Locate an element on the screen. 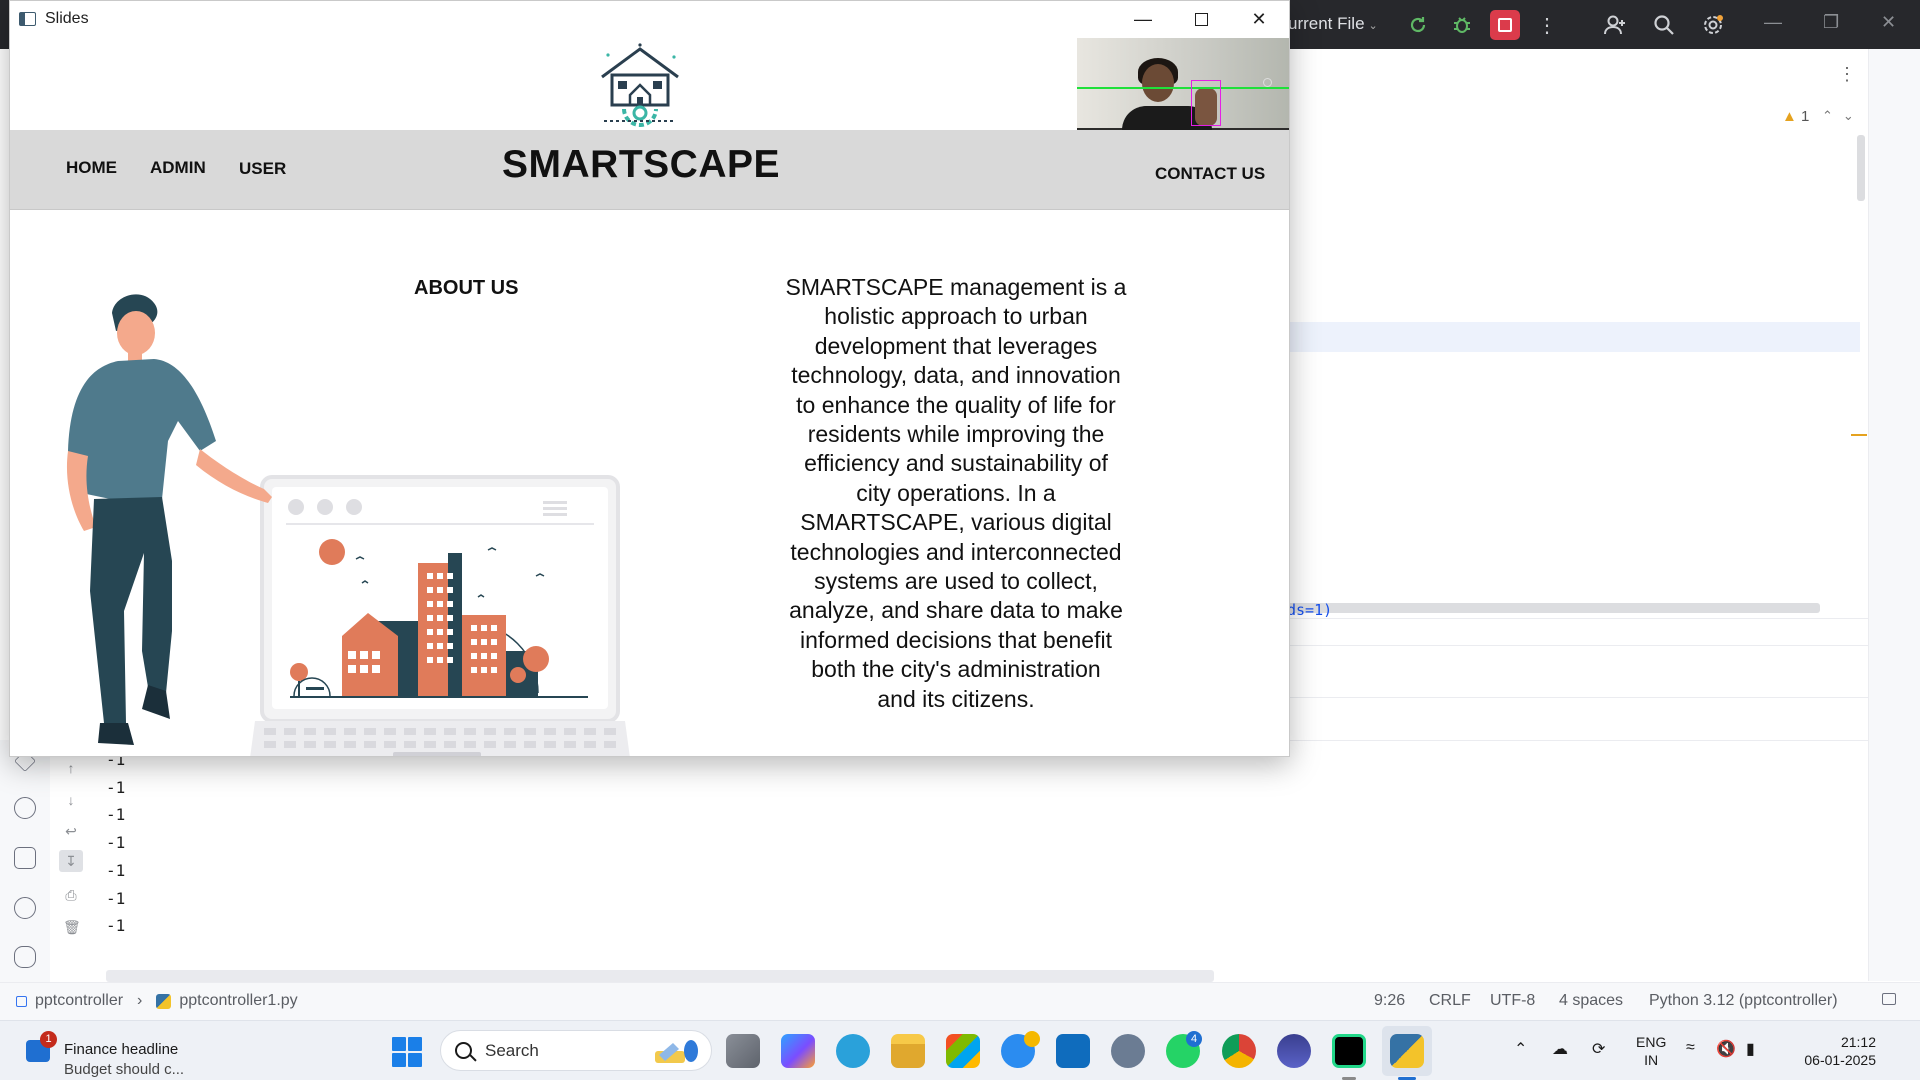 The image size is (1920, 1080). sync-icon: ⟳ is located at coordinates (1598, 1049).